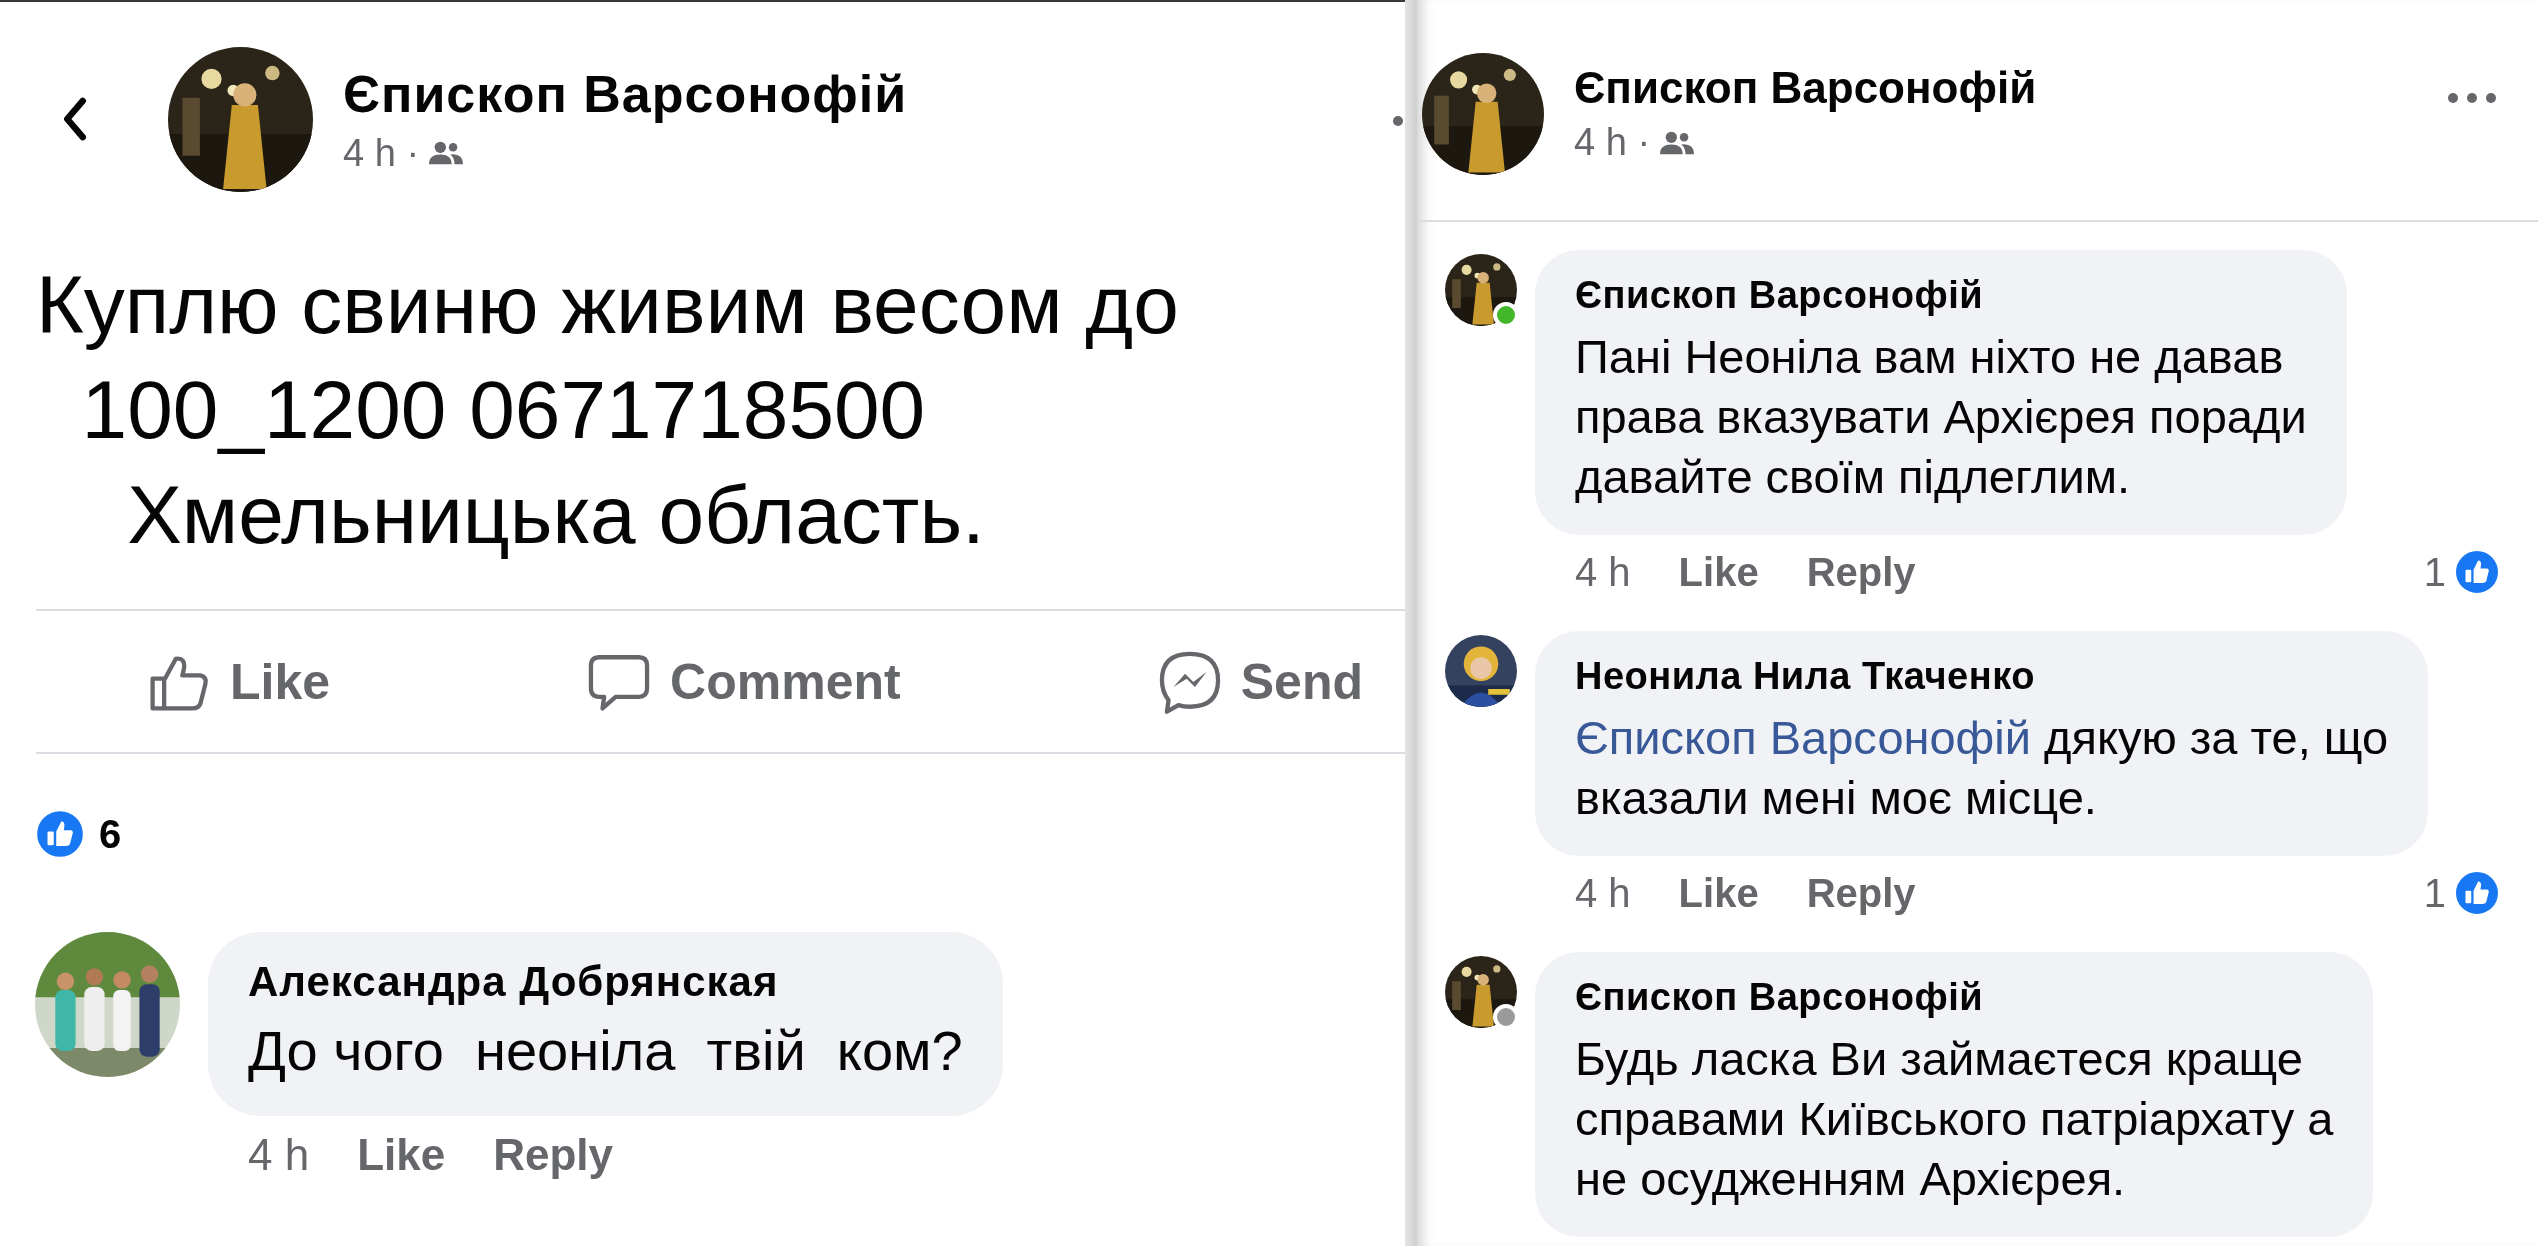  What do you see at coordinates (608, 305) in the screenshot?
I see `post-text: Куплю свиню живим весом до` at bounding box center [608, 305].